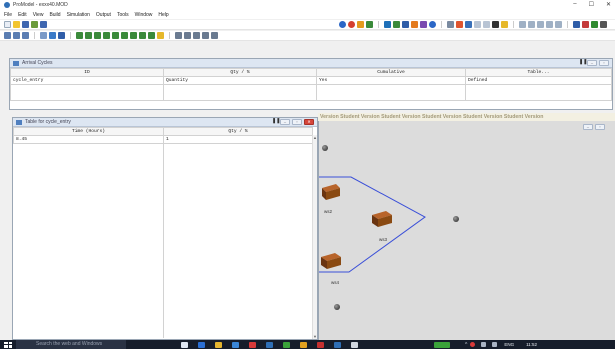  Describe the element at coordinates (97, 35) in the screenshot. I see `arrays-icon` at that location.